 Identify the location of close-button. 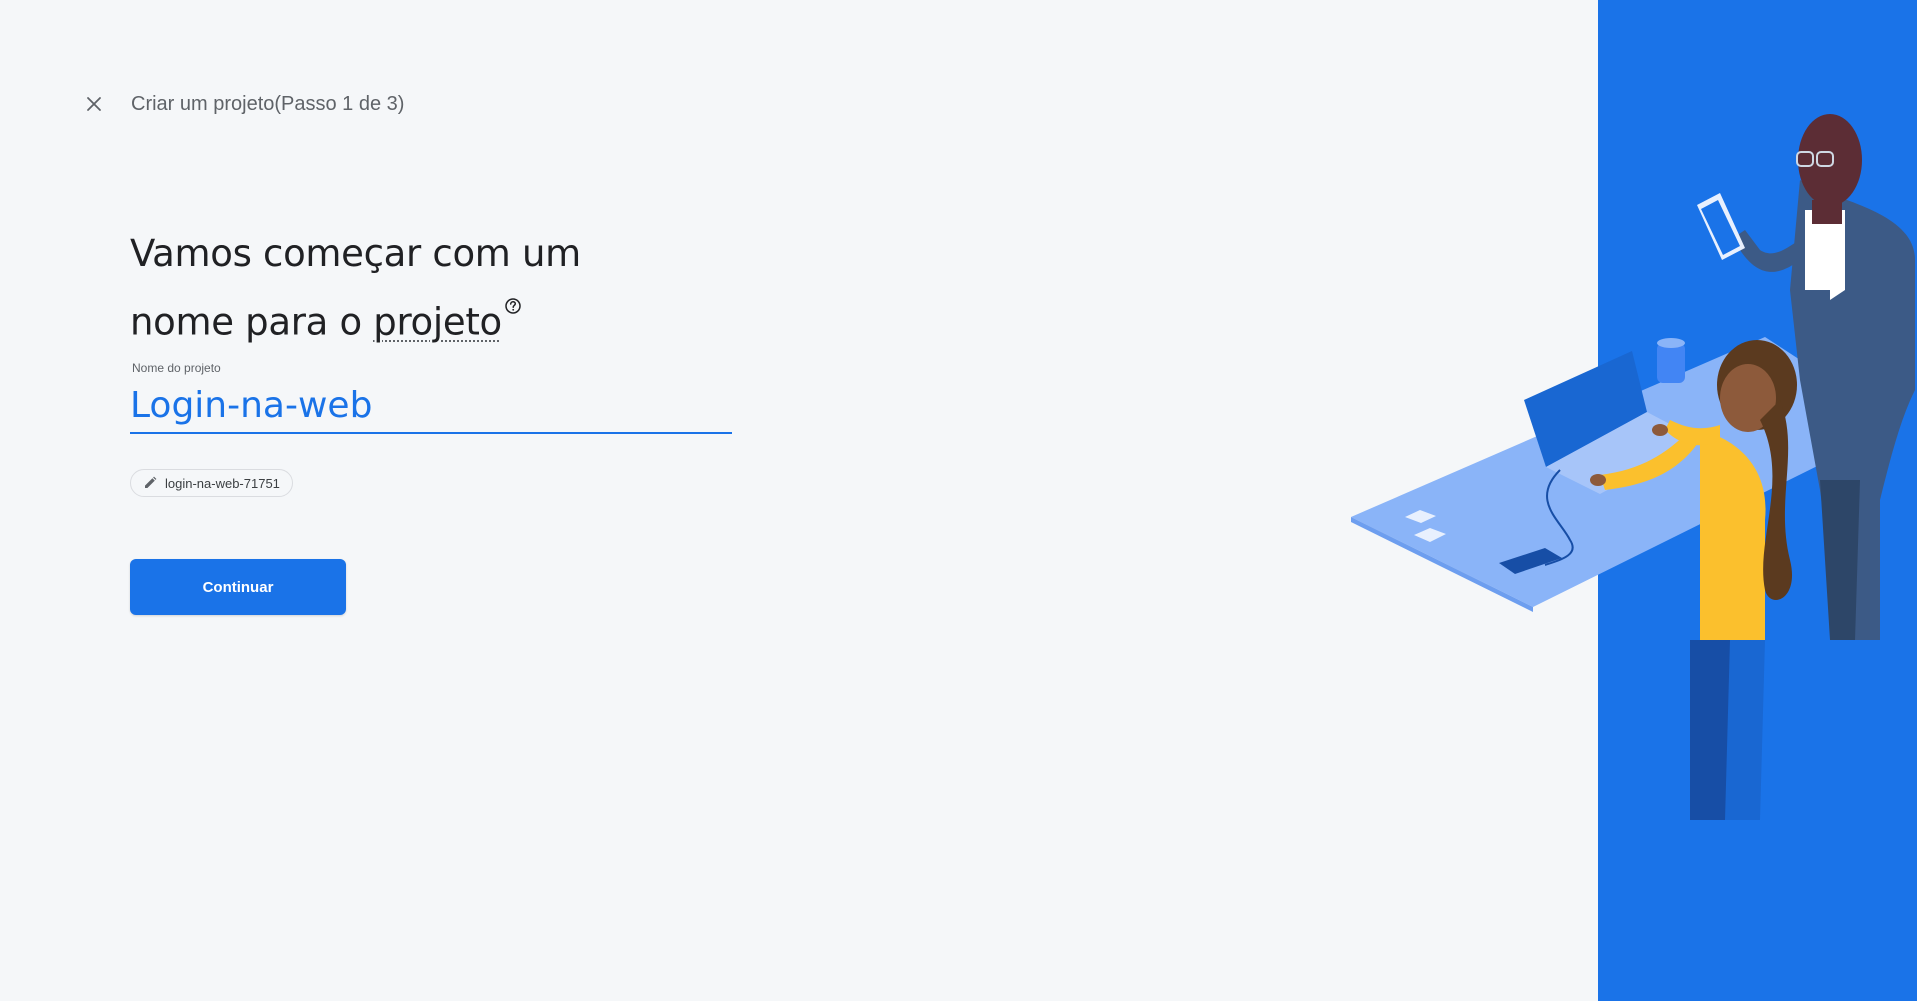
(94, 104).